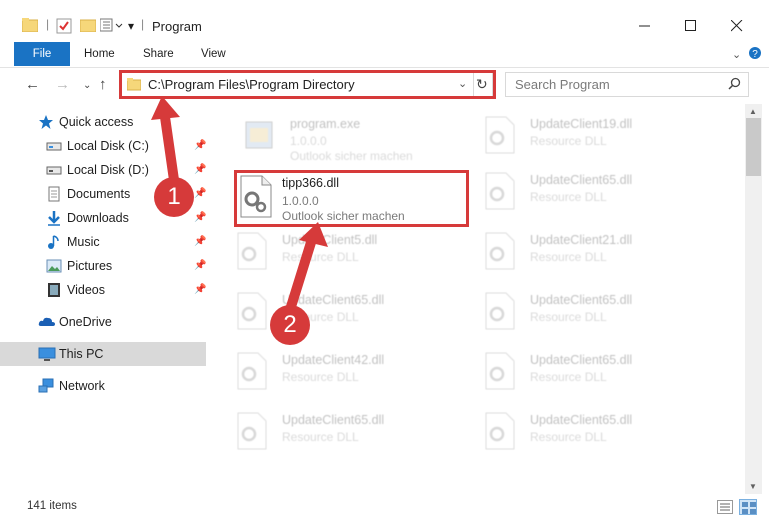 The height and width of the screenshot is (529, 769). I want to click on step-1-badge: 1, so click(174, 197).